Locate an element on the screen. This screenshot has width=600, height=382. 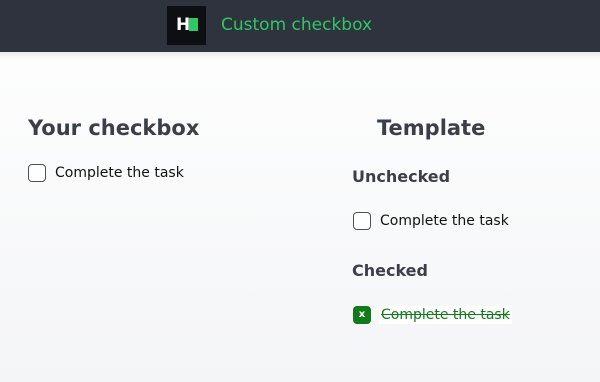
header-shadow is located at coordinates (300, 56).